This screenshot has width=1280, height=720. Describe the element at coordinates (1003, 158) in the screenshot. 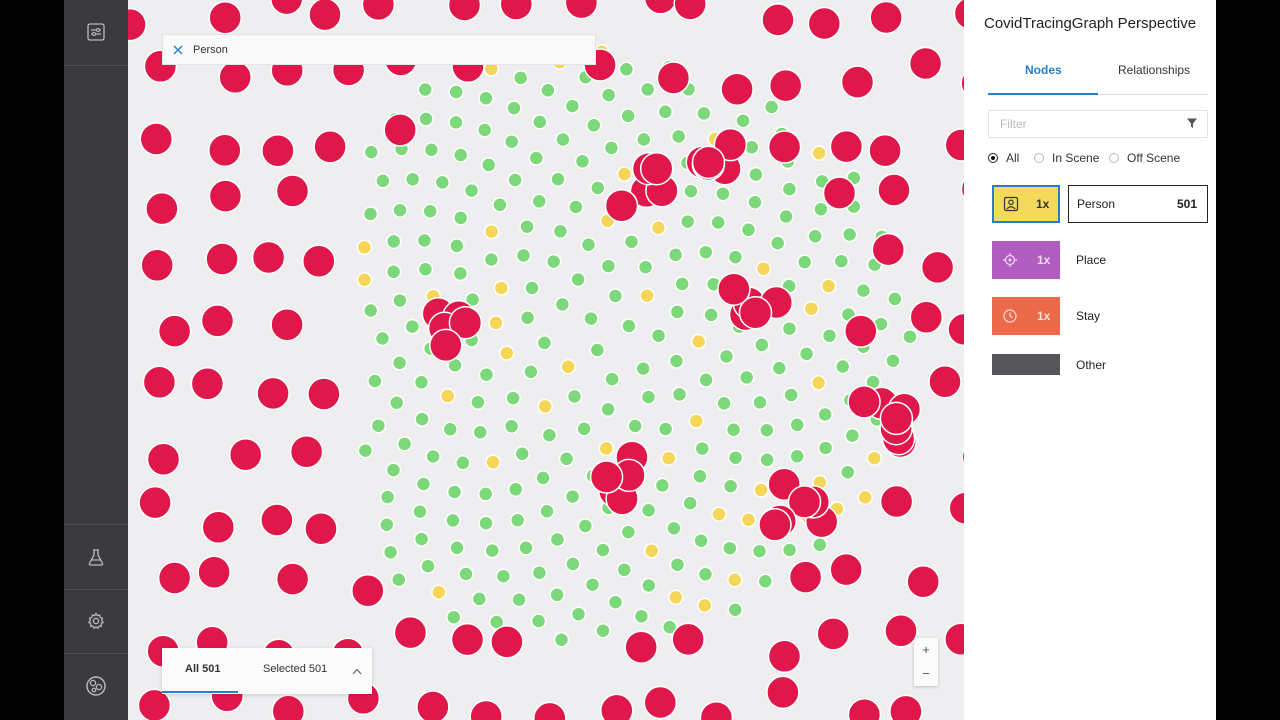

I see `scope-all-option: All` at that location.